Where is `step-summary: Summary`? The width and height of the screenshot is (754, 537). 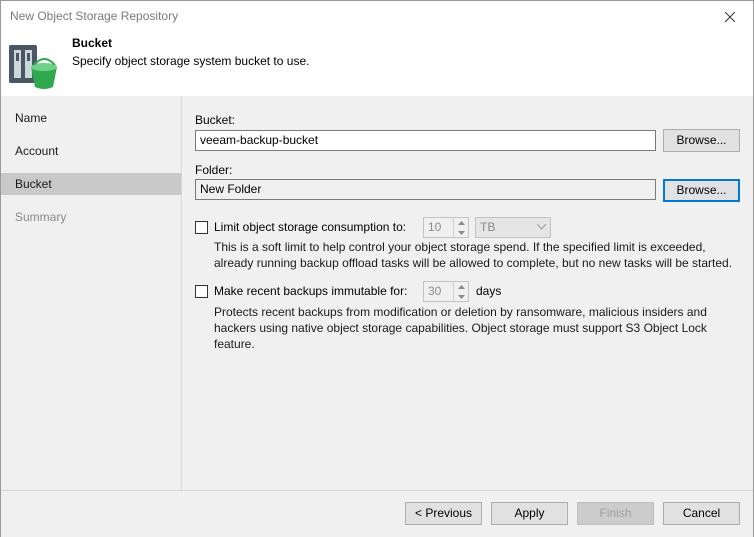
step-summary: Summary is located at coordinates (41, 217).